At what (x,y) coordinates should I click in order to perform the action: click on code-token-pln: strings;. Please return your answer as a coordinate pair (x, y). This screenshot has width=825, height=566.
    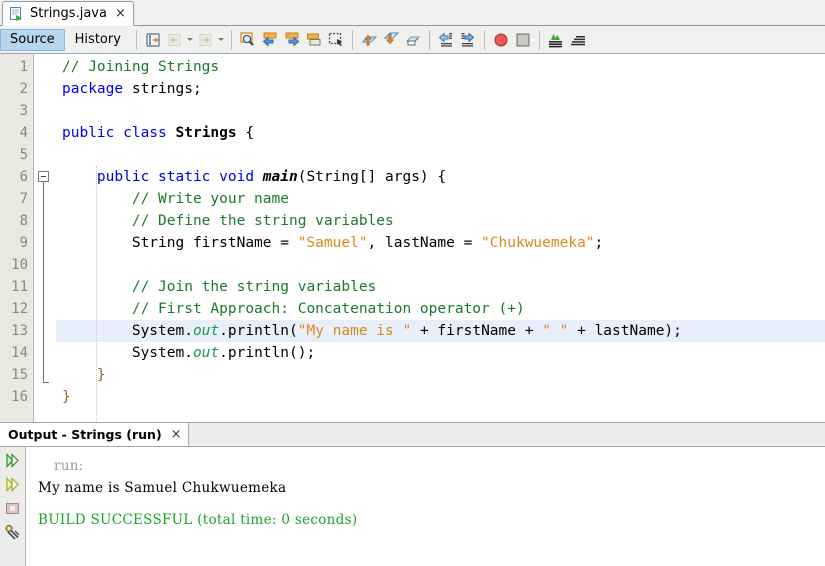
    Looking at the image, I should click on (162, 89).